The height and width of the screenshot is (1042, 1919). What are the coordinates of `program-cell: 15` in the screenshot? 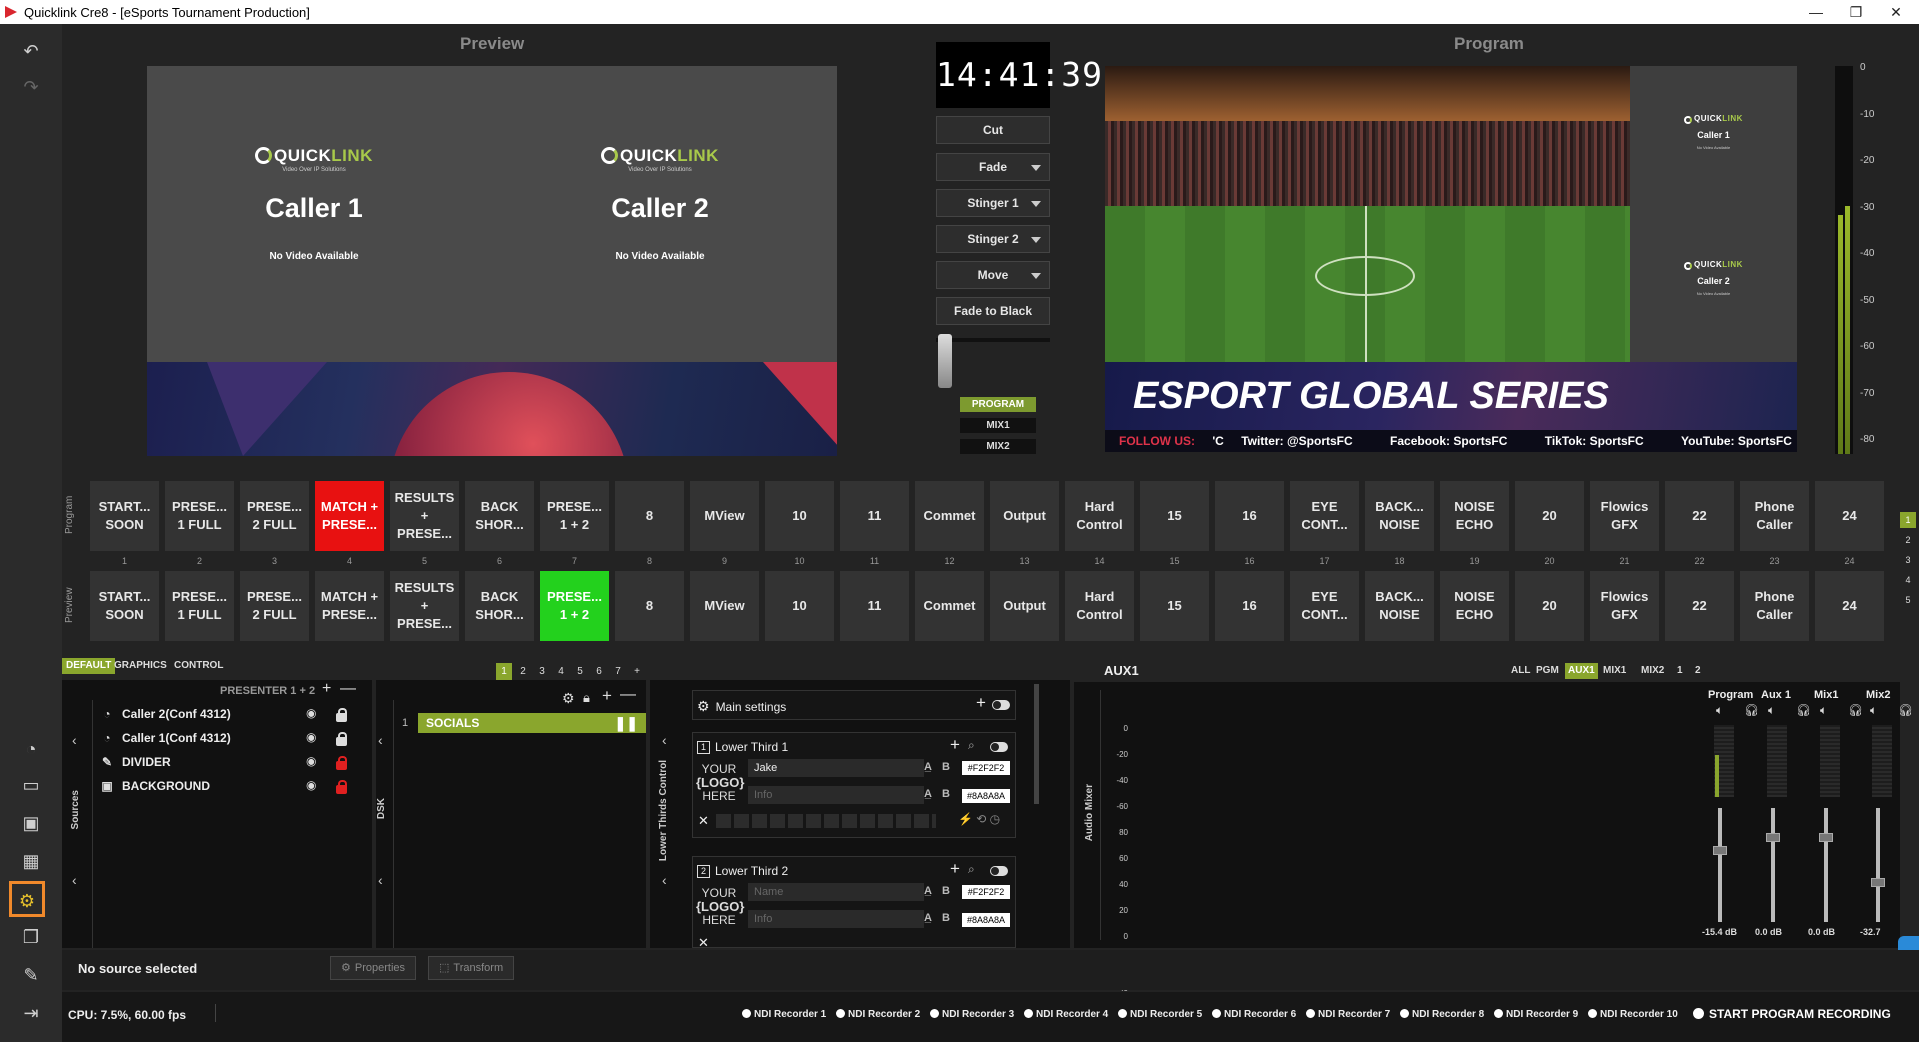 It's located at (1174, 516).